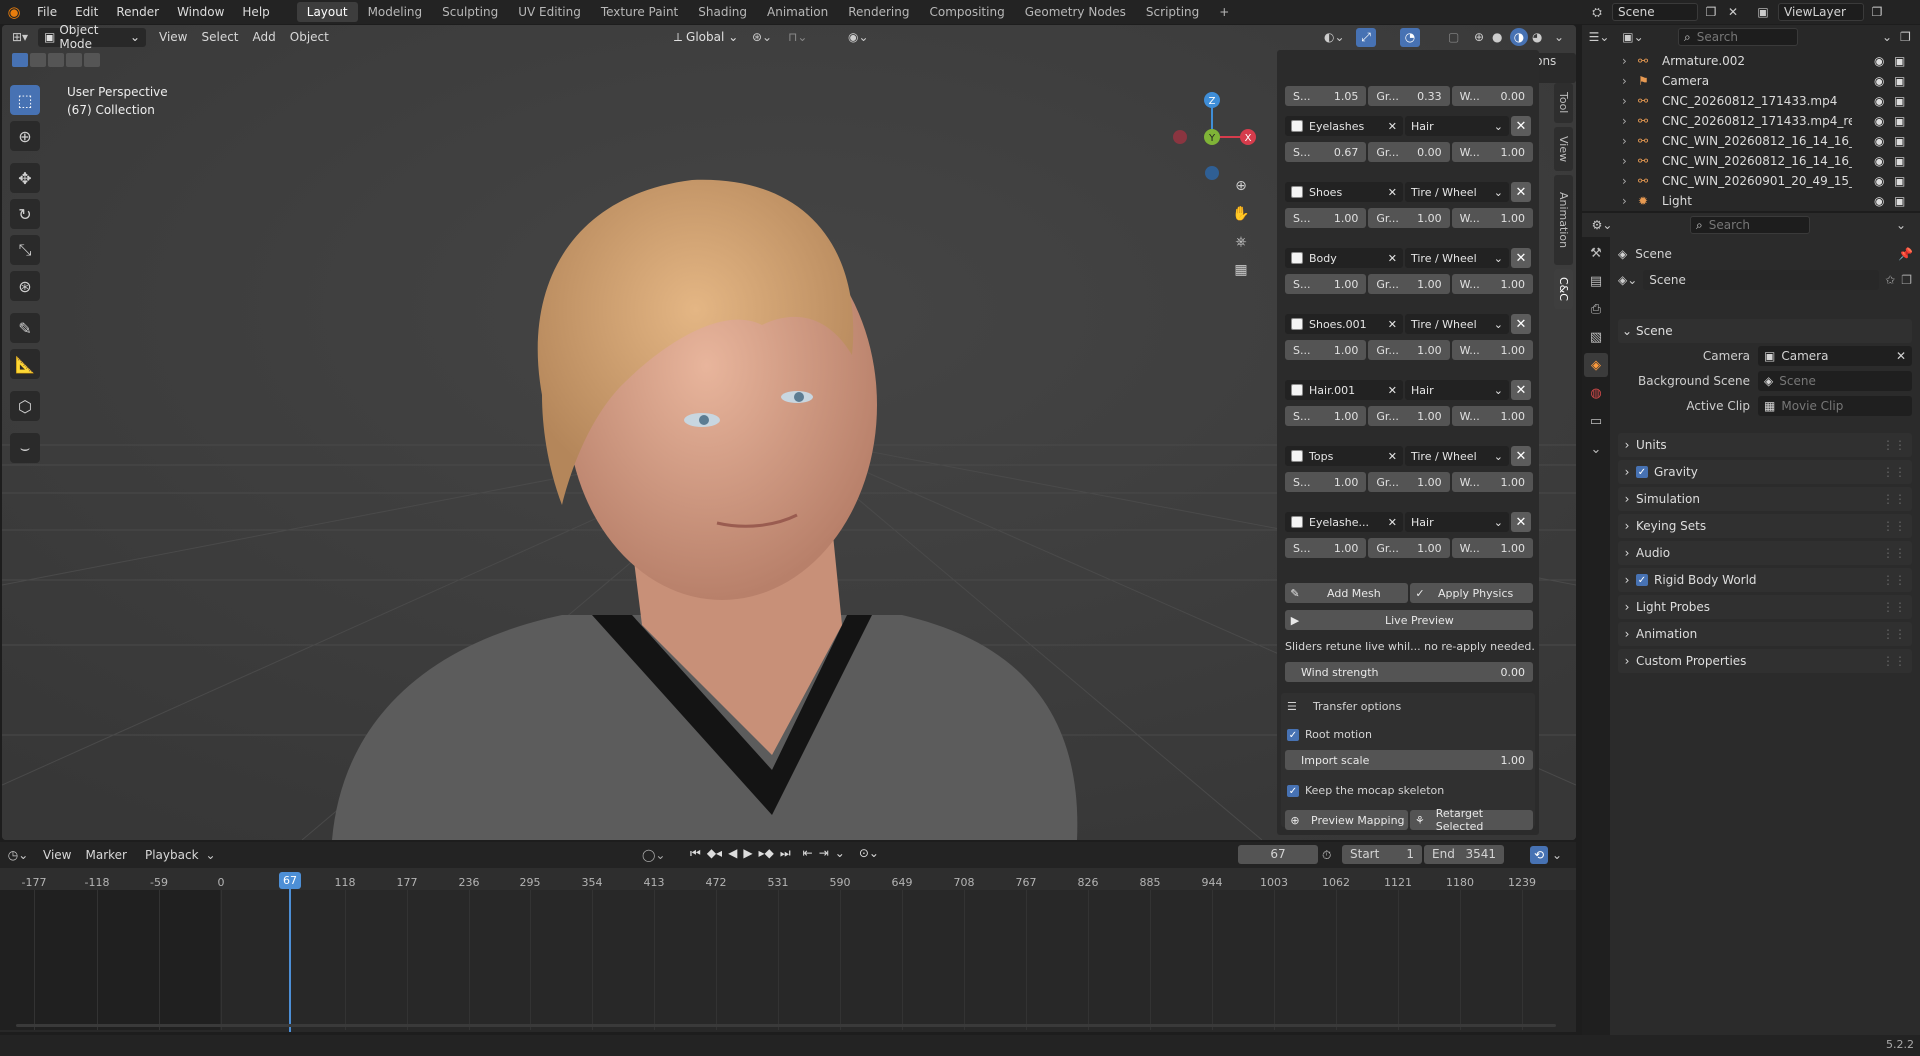 This screenshot has height=1056, width=1920. I want to click on section-header: › Custom Properties ⋮⋮, so click(1765, 661).